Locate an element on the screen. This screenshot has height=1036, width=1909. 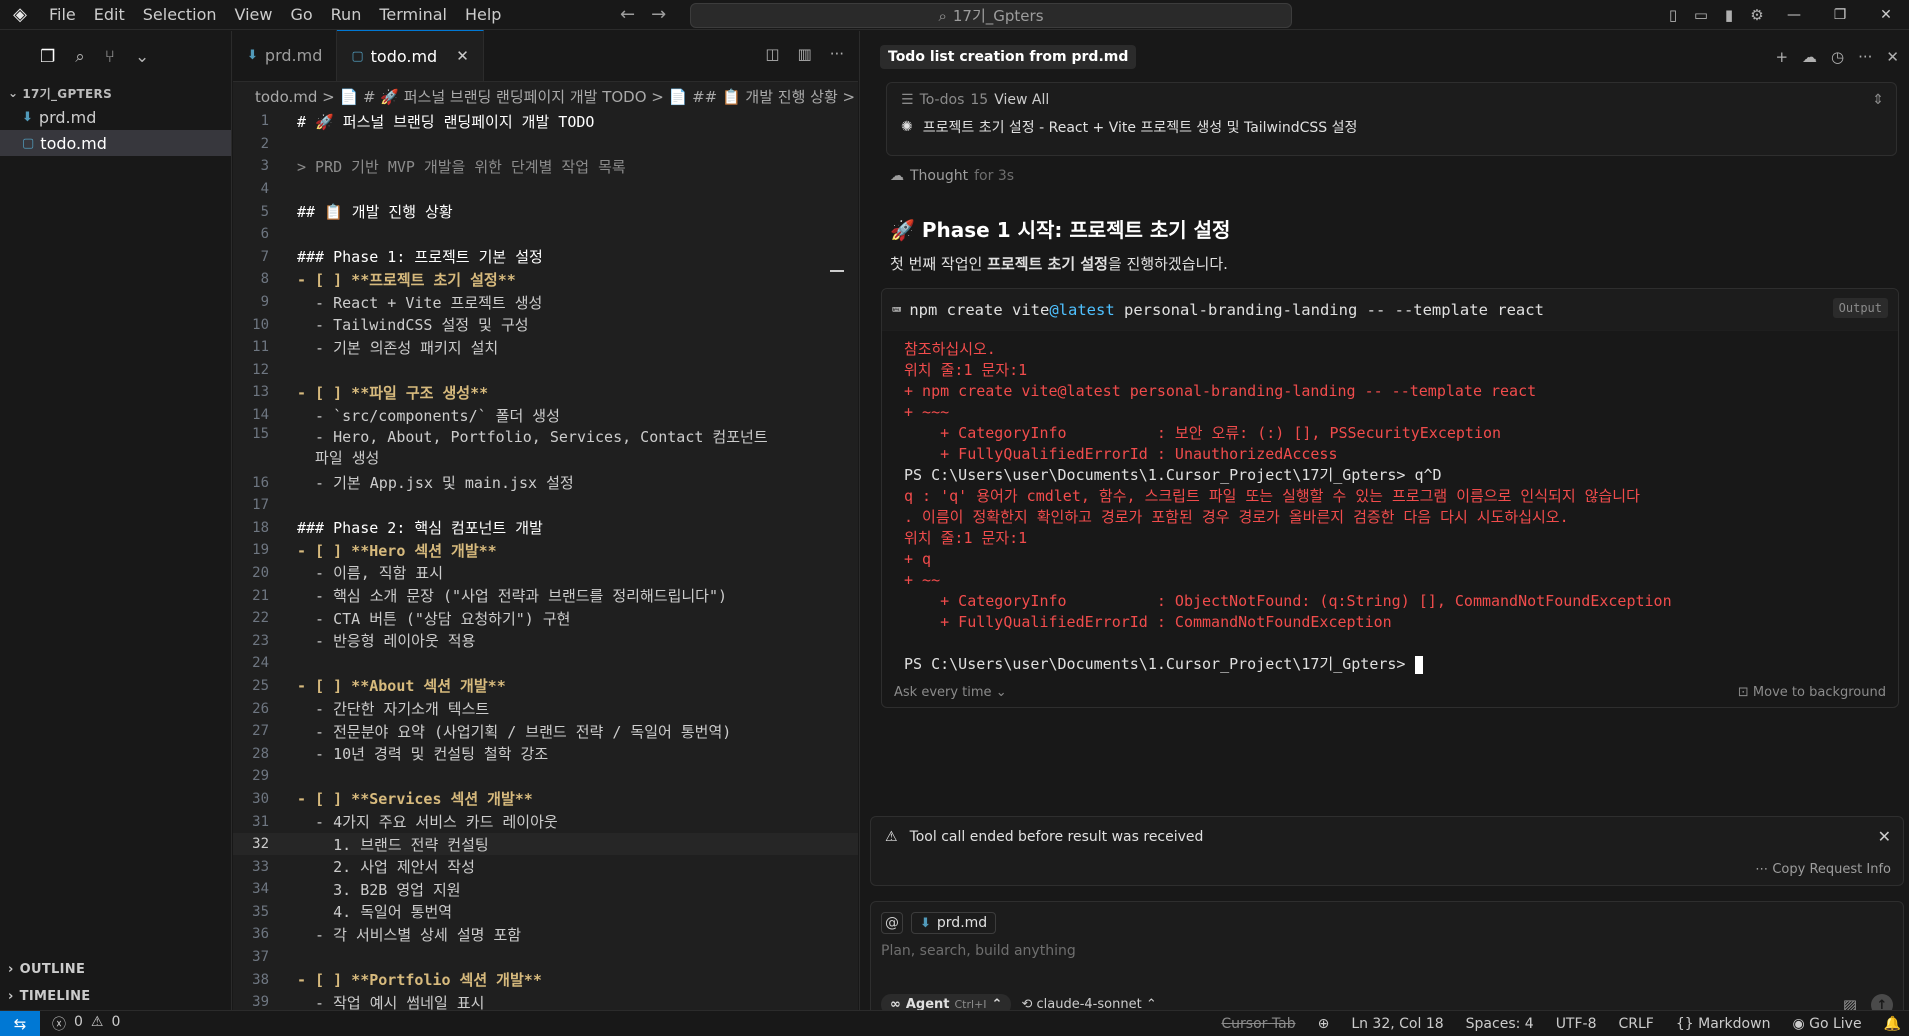
go-live-button: ◉ Go Live is located at coordinates (1826, 1024).